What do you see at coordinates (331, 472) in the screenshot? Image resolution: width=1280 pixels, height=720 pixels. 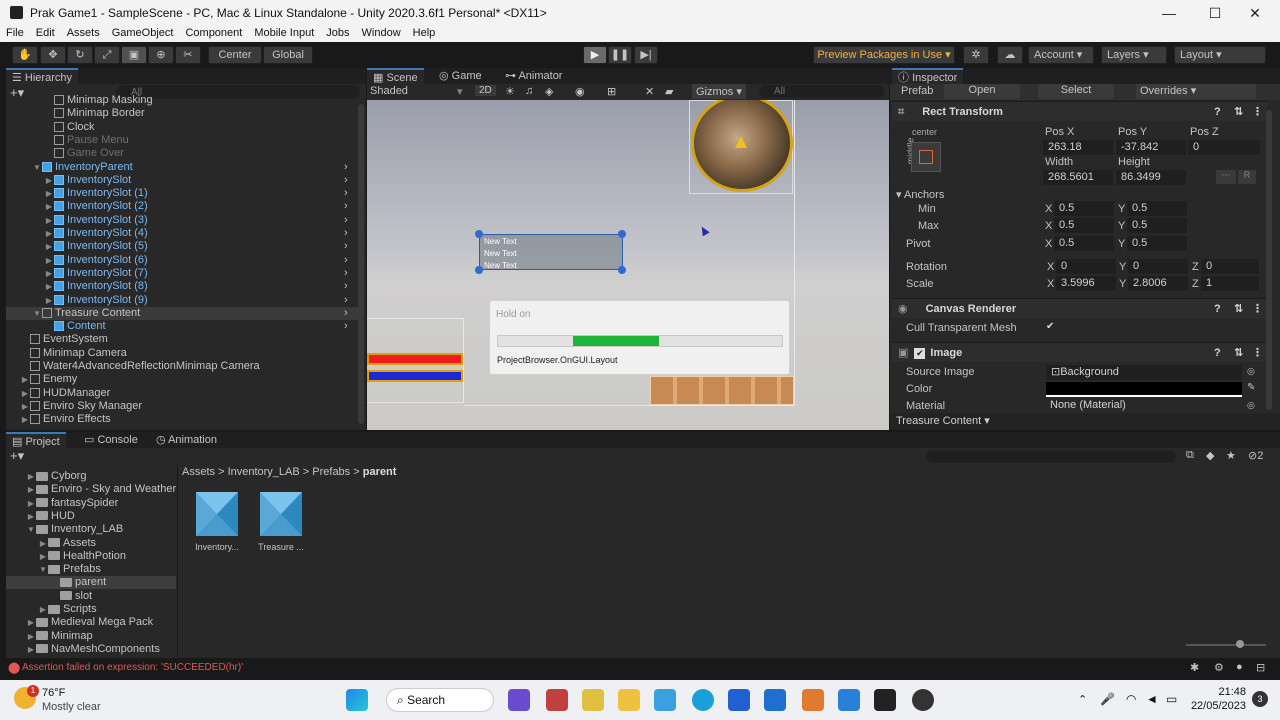 I see `breadcrumb-prefabs: Prefabs` at bounding box center [331, 472].